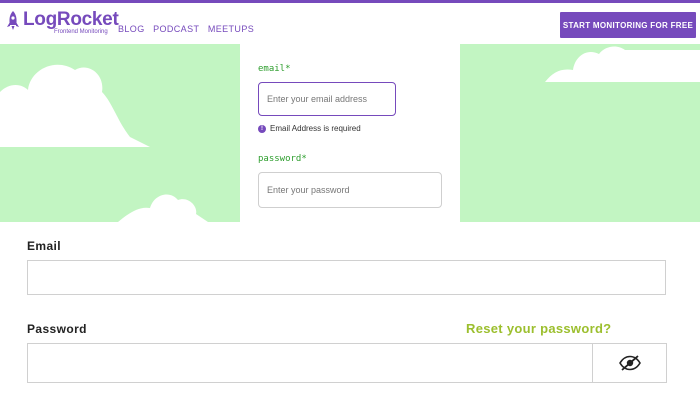  What do you see at coordinates (176, 29) in the screenshot?
I see `nav-item-podcast: PODCAST` at bounding box center [176, 29].